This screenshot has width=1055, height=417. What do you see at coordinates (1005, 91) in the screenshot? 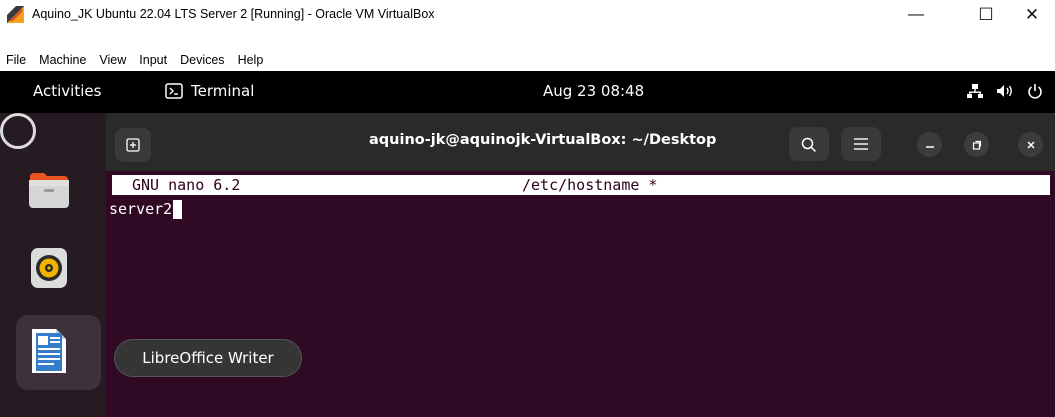
I see `volume-icon` at bounding box center [1005, 91].